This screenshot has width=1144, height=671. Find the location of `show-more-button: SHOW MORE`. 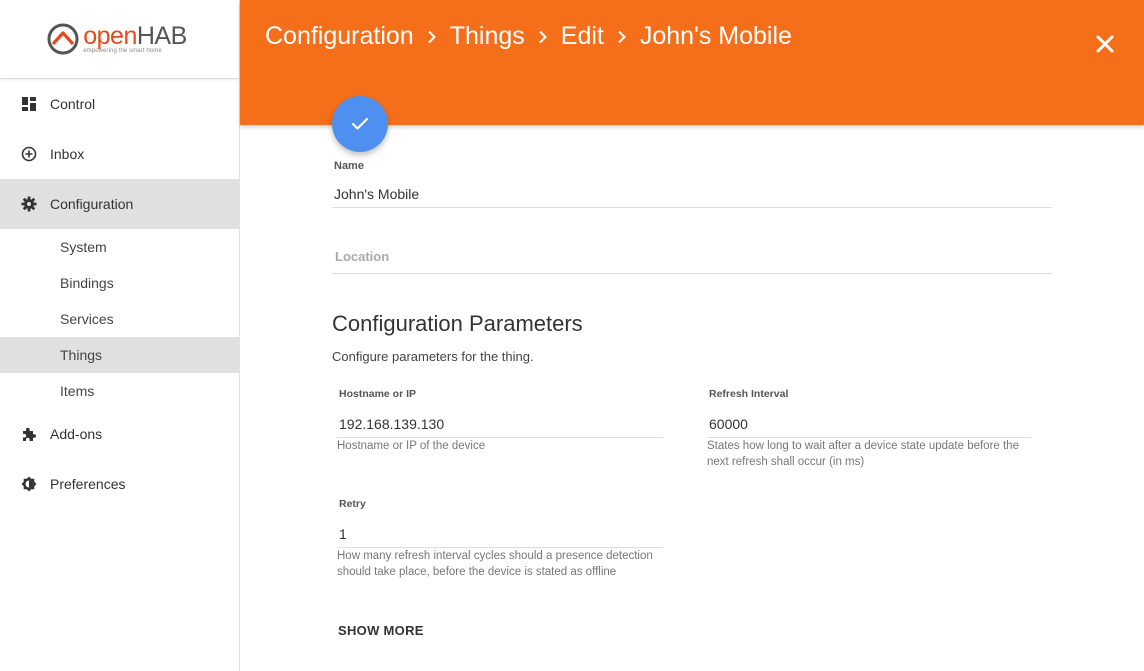

show-more-button: SHOW MORE is located at coordinates (381, 630).